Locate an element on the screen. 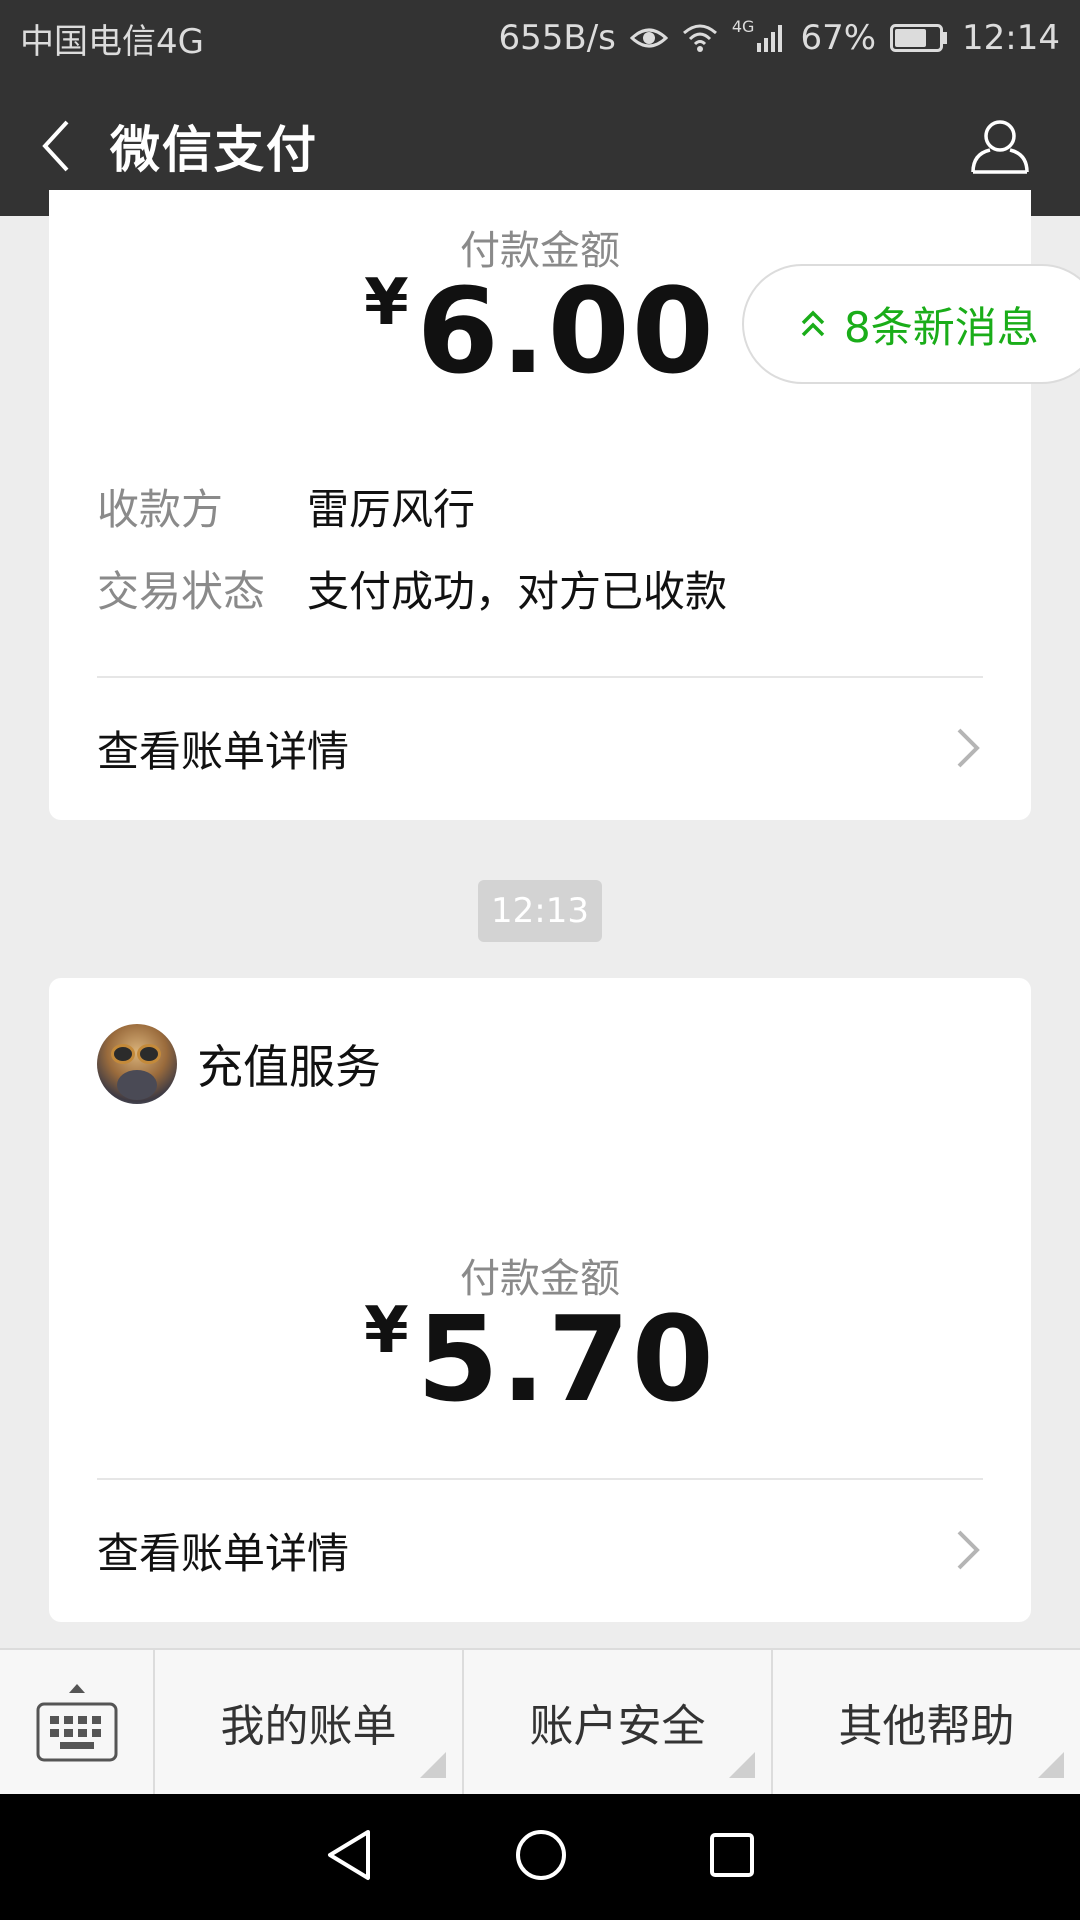 The image size is (1080, 1920). clock: 12:14 is located at coordinates (1011, 38).